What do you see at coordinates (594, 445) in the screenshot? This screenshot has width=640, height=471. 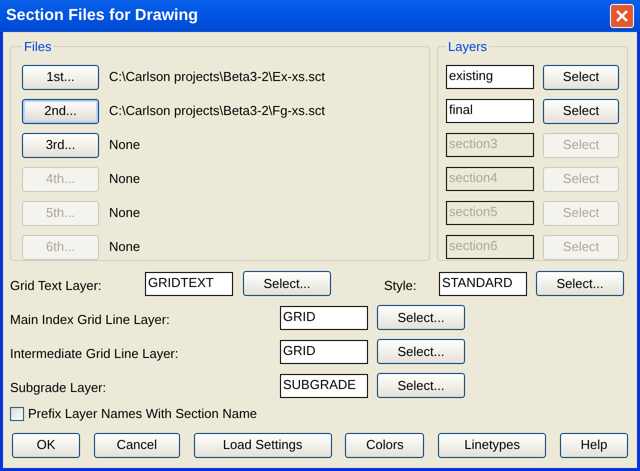 I see `dialog-button: Help` at bounding box center [594, 445].